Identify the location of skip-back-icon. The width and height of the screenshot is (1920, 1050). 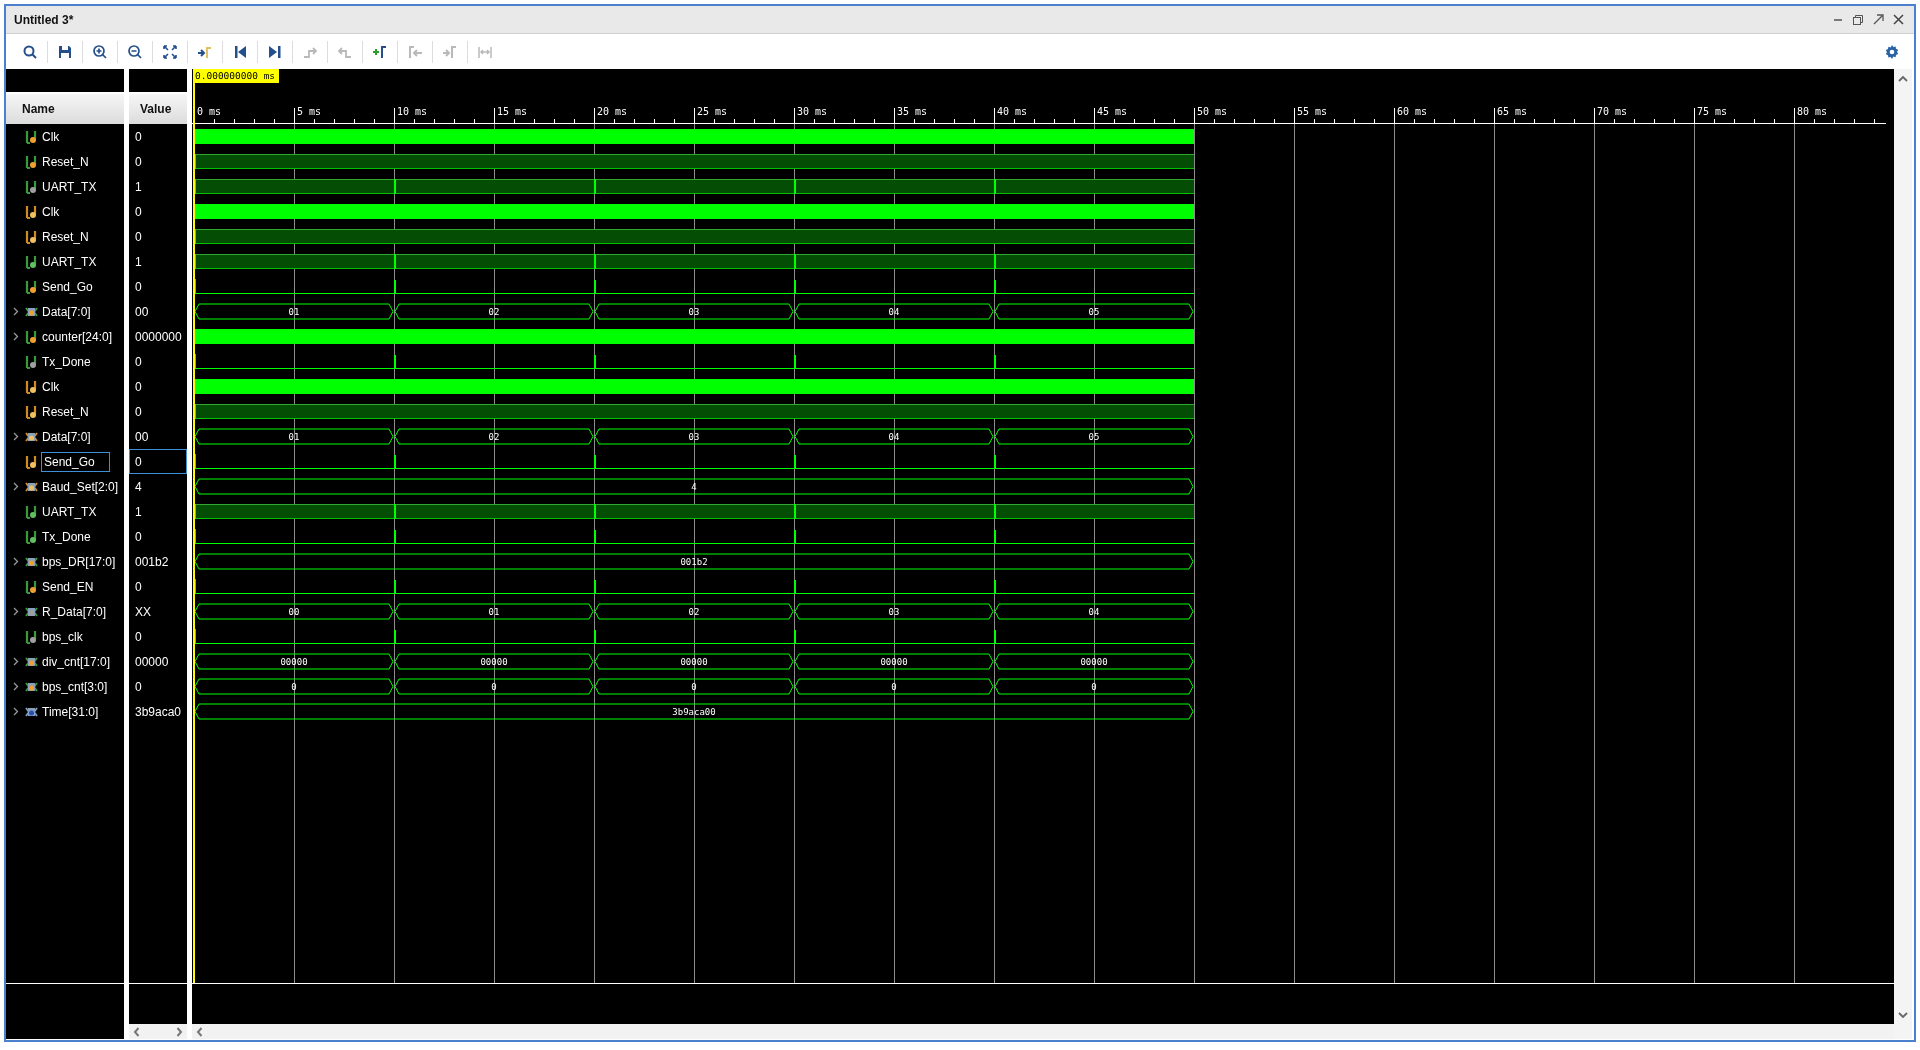
(240, 51).